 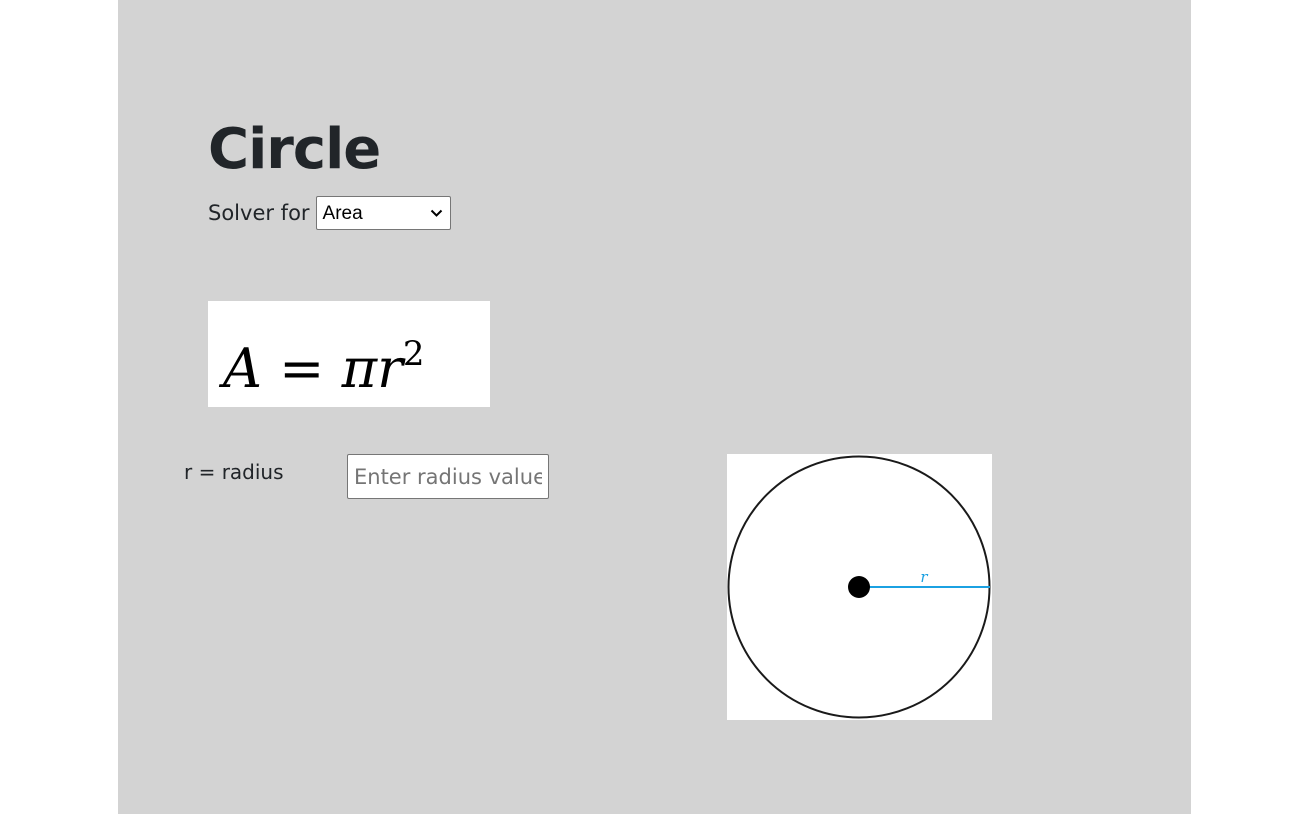 I want to click on solver-select-value: Area, so click(x=342, y=213).